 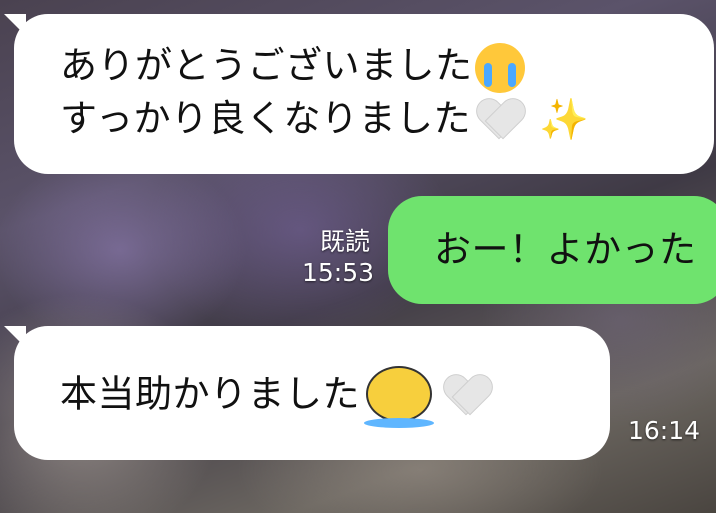 What do you see at coordinates (266, 118) in the screenshot?
I see `message-text: すっかり良くなりました` at bounding box center [266, 118].